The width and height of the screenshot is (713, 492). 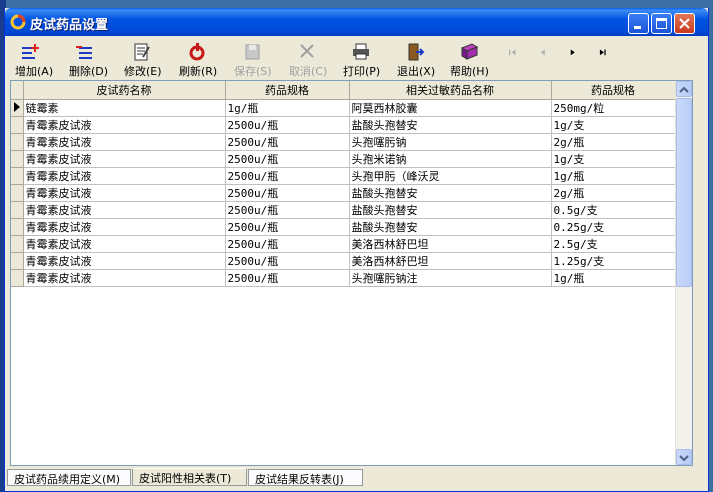 I want to click on grid-cell: 头孢噻肟钠注, so click(x=450, y=278).